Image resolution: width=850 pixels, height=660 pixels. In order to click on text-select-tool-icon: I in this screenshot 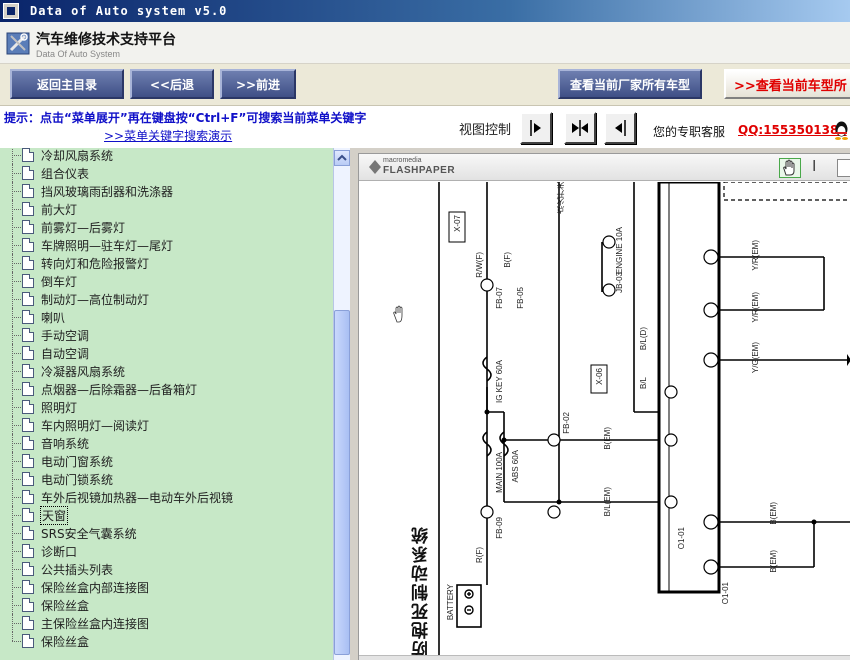, I will do `click(814, 166)`.